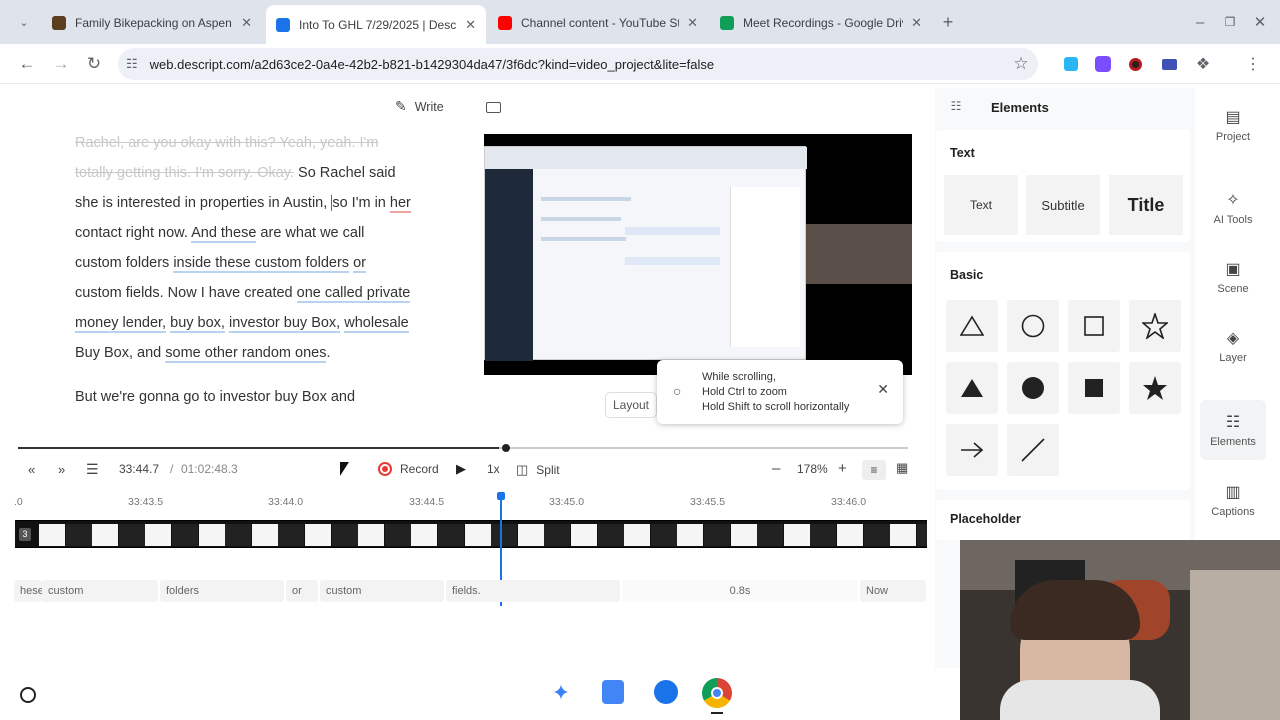 This screenshot has height=720, width=1280. What do you see at coordinates (972, 450) in the screenshot?
I see `arrow-icon` at bounding box center [972, 450].